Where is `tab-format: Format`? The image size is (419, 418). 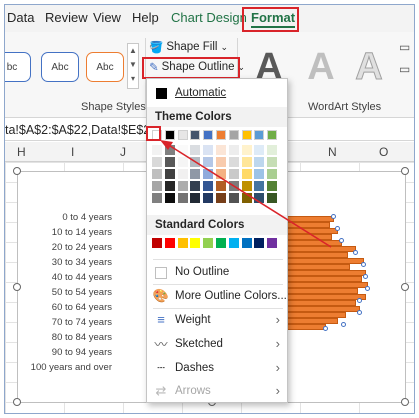 tab-format: Format is located at coordinates (273, 19).